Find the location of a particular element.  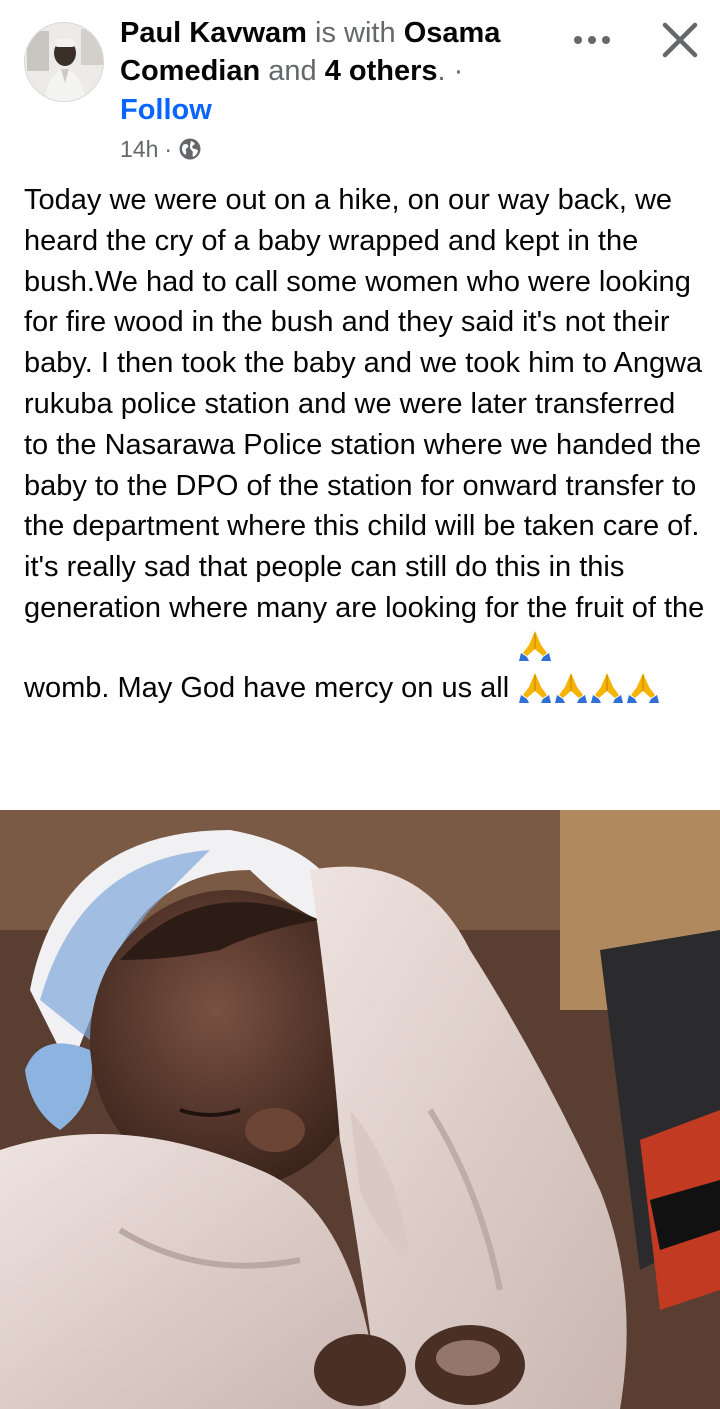

author-avatar is located at coordinates (64, 62).